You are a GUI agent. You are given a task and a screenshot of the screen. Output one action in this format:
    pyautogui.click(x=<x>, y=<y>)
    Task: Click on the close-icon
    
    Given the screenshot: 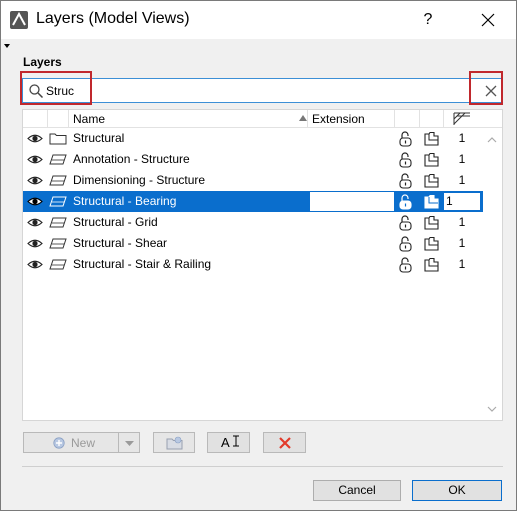 What is the action you would take?
    pyautogui.click(x=488, y=20)
    